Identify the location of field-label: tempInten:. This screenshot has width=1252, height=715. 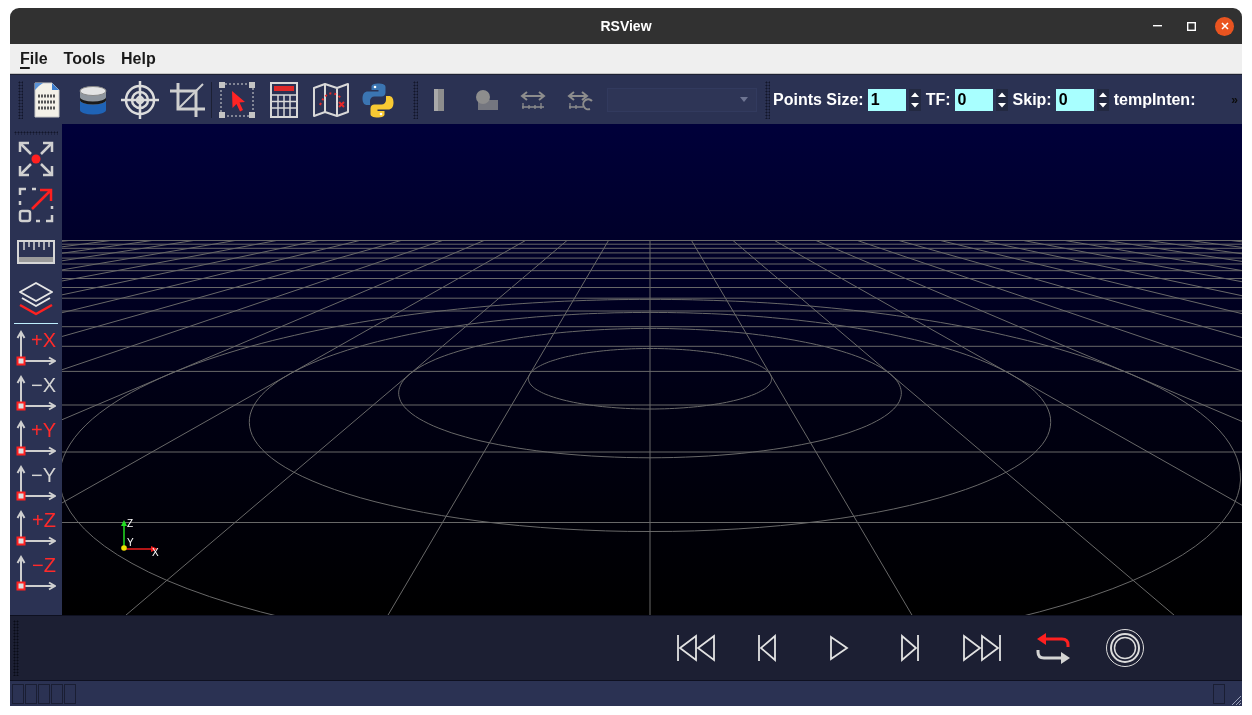
(1154, 99).